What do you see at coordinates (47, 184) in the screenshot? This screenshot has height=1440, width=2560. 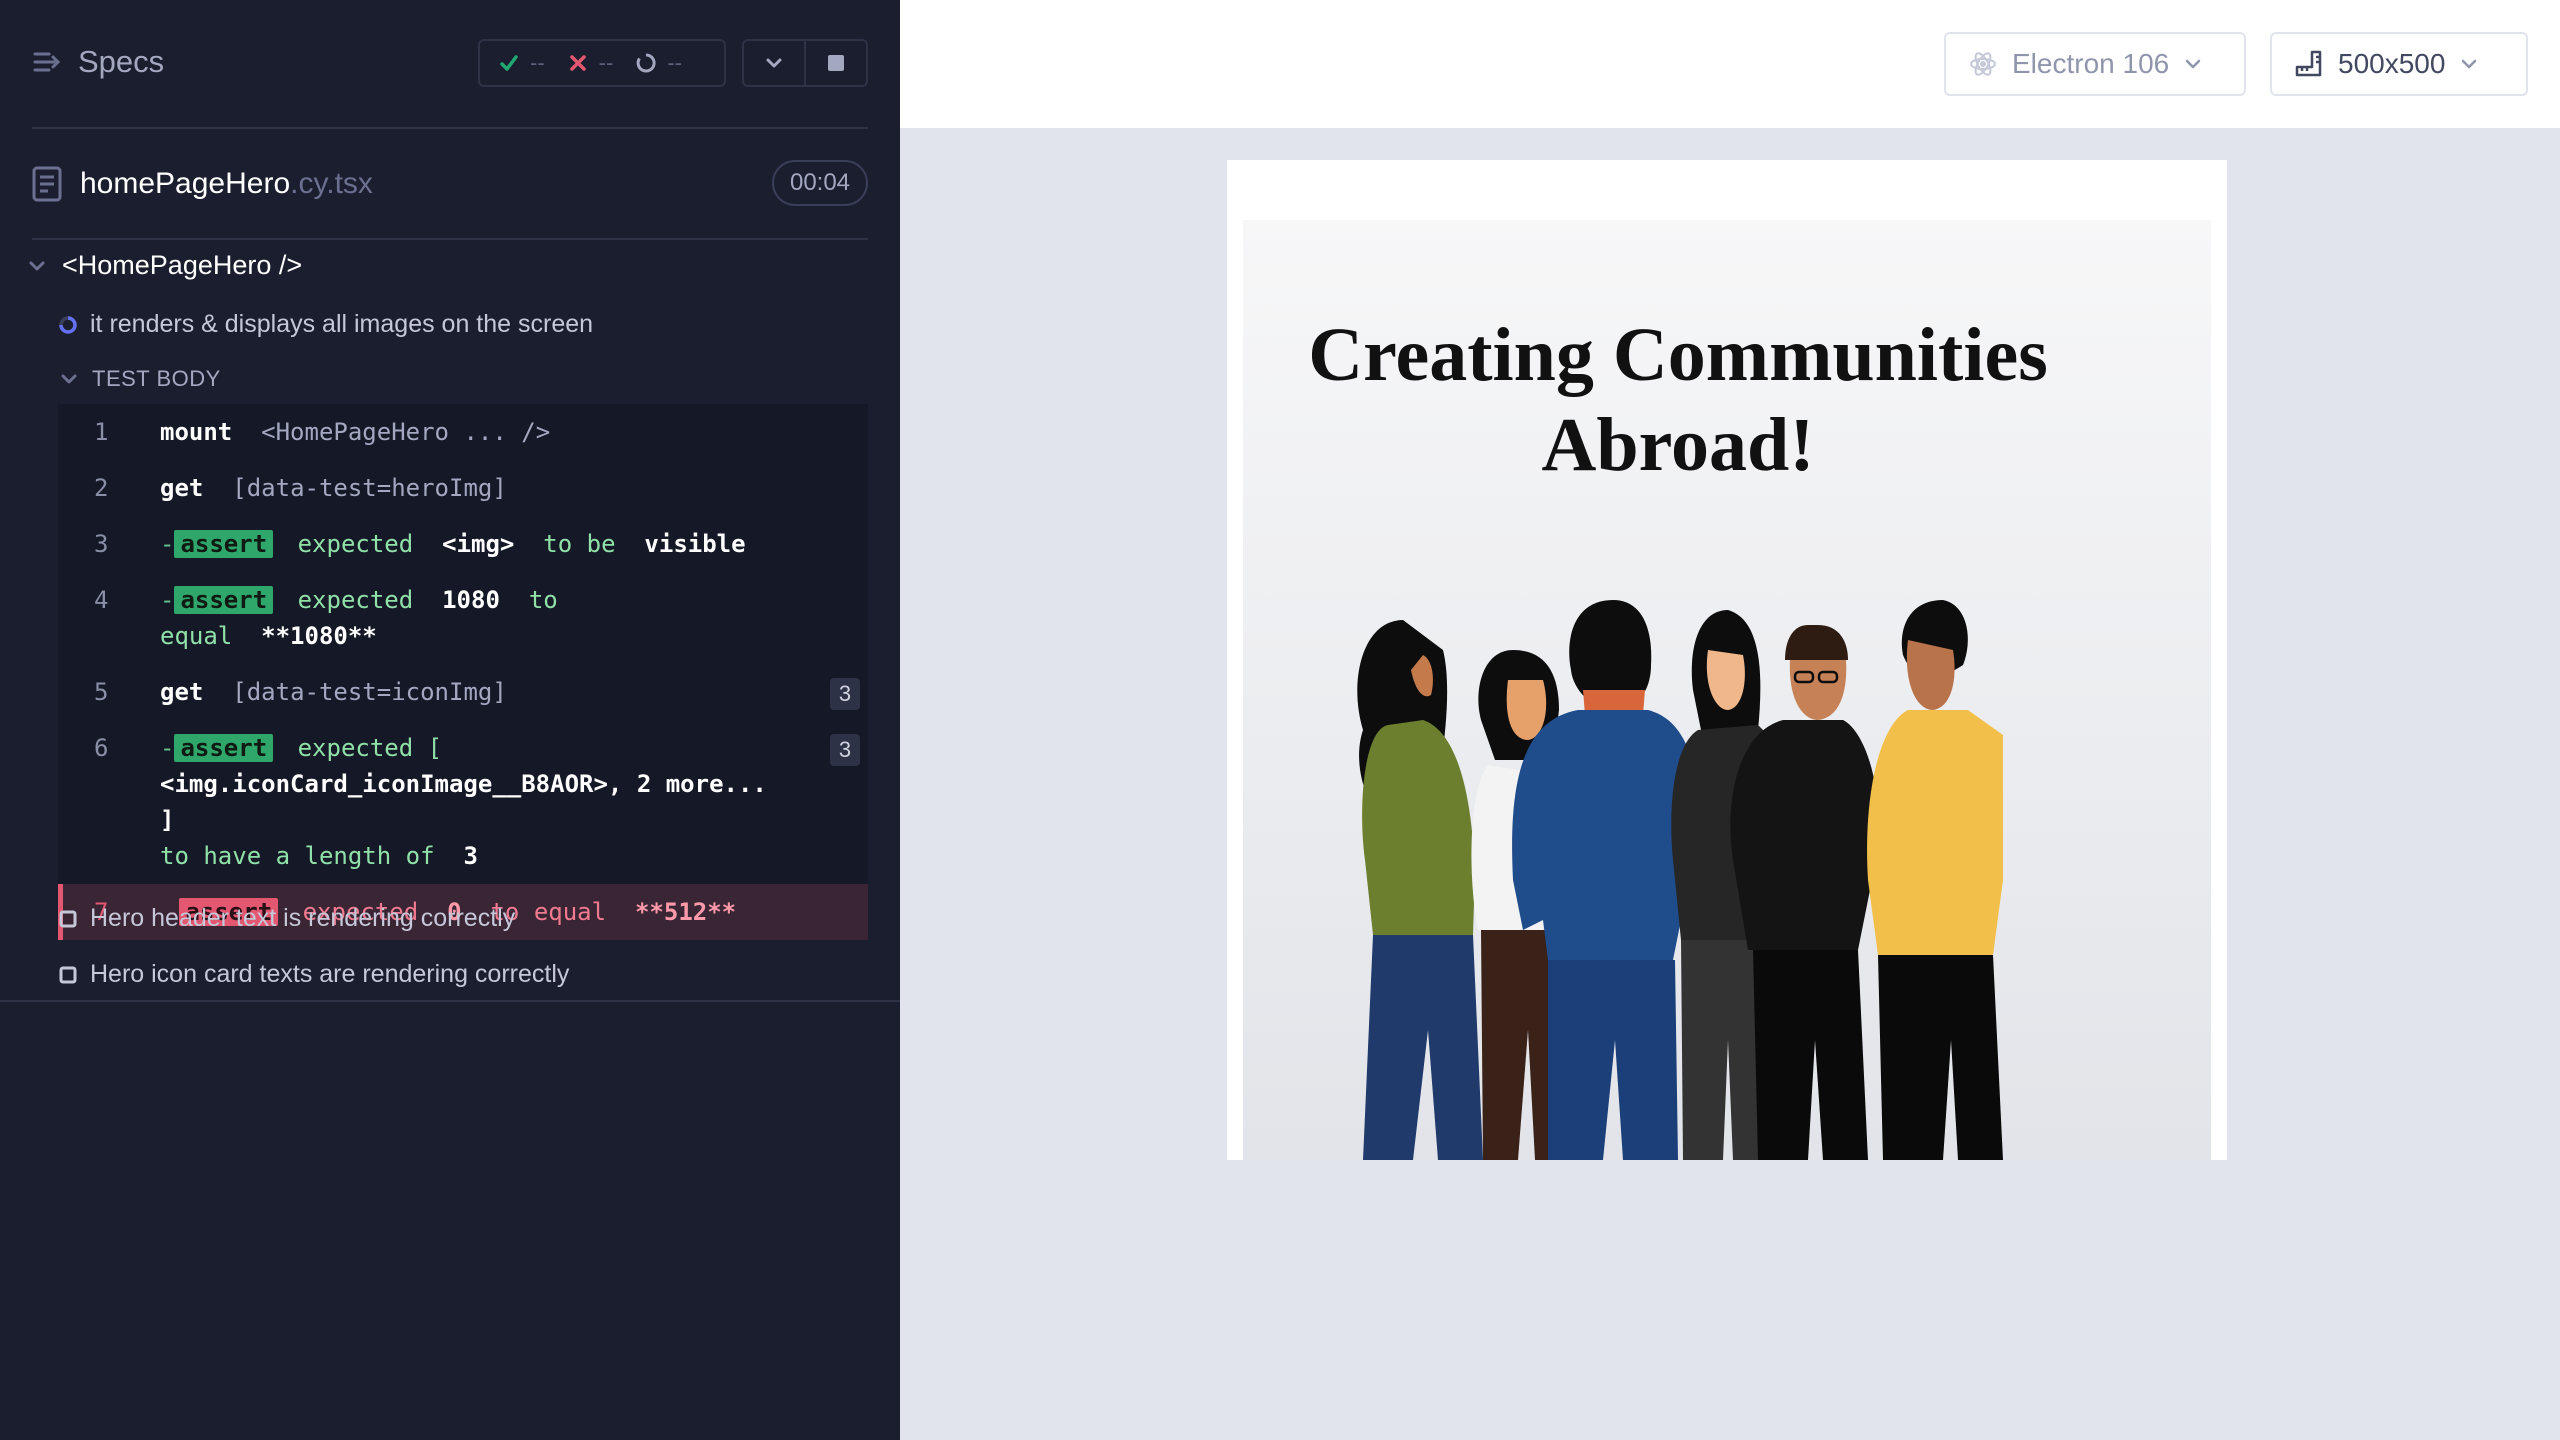 I see `document-icon` at bounding box center [47, 184].